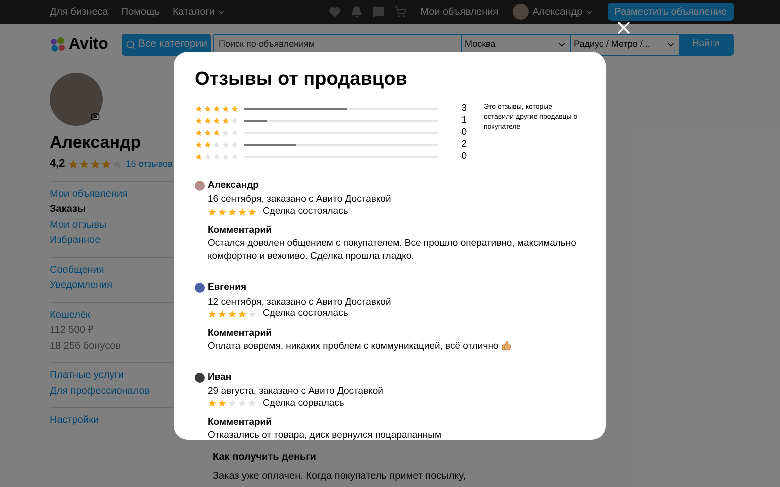  Describe the element at coordinates (464, 121) in the screenshot. I see `rating-count: 1` at that location.